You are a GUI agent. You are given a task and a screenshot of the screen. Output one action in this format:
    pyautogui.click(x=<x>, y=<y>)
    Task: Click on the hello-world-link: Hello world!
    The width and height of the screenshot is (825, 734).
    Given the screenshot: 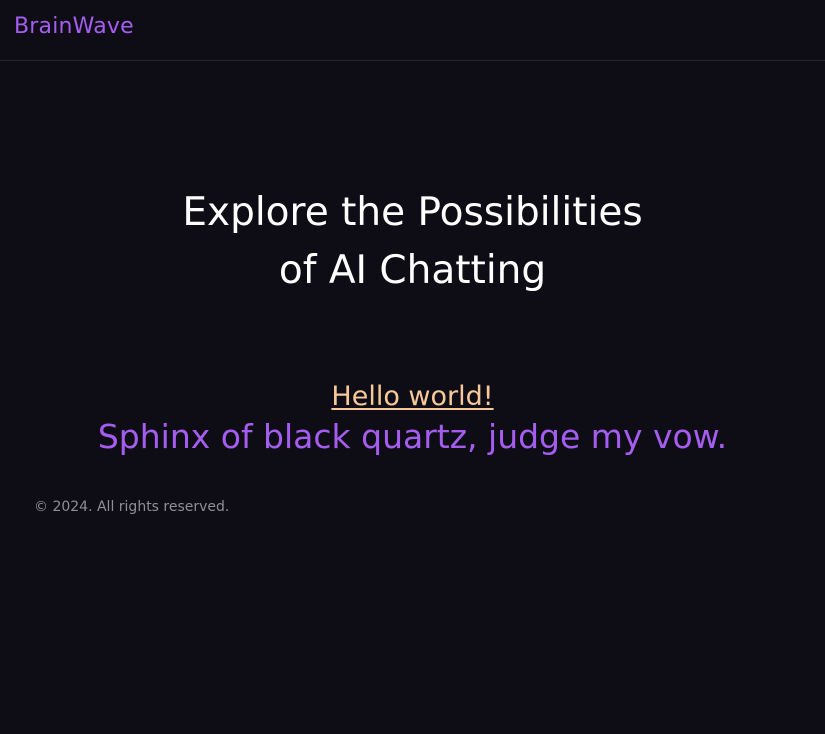 What is the action you would take?
    pyautogui.click(x=412, y=396)
    